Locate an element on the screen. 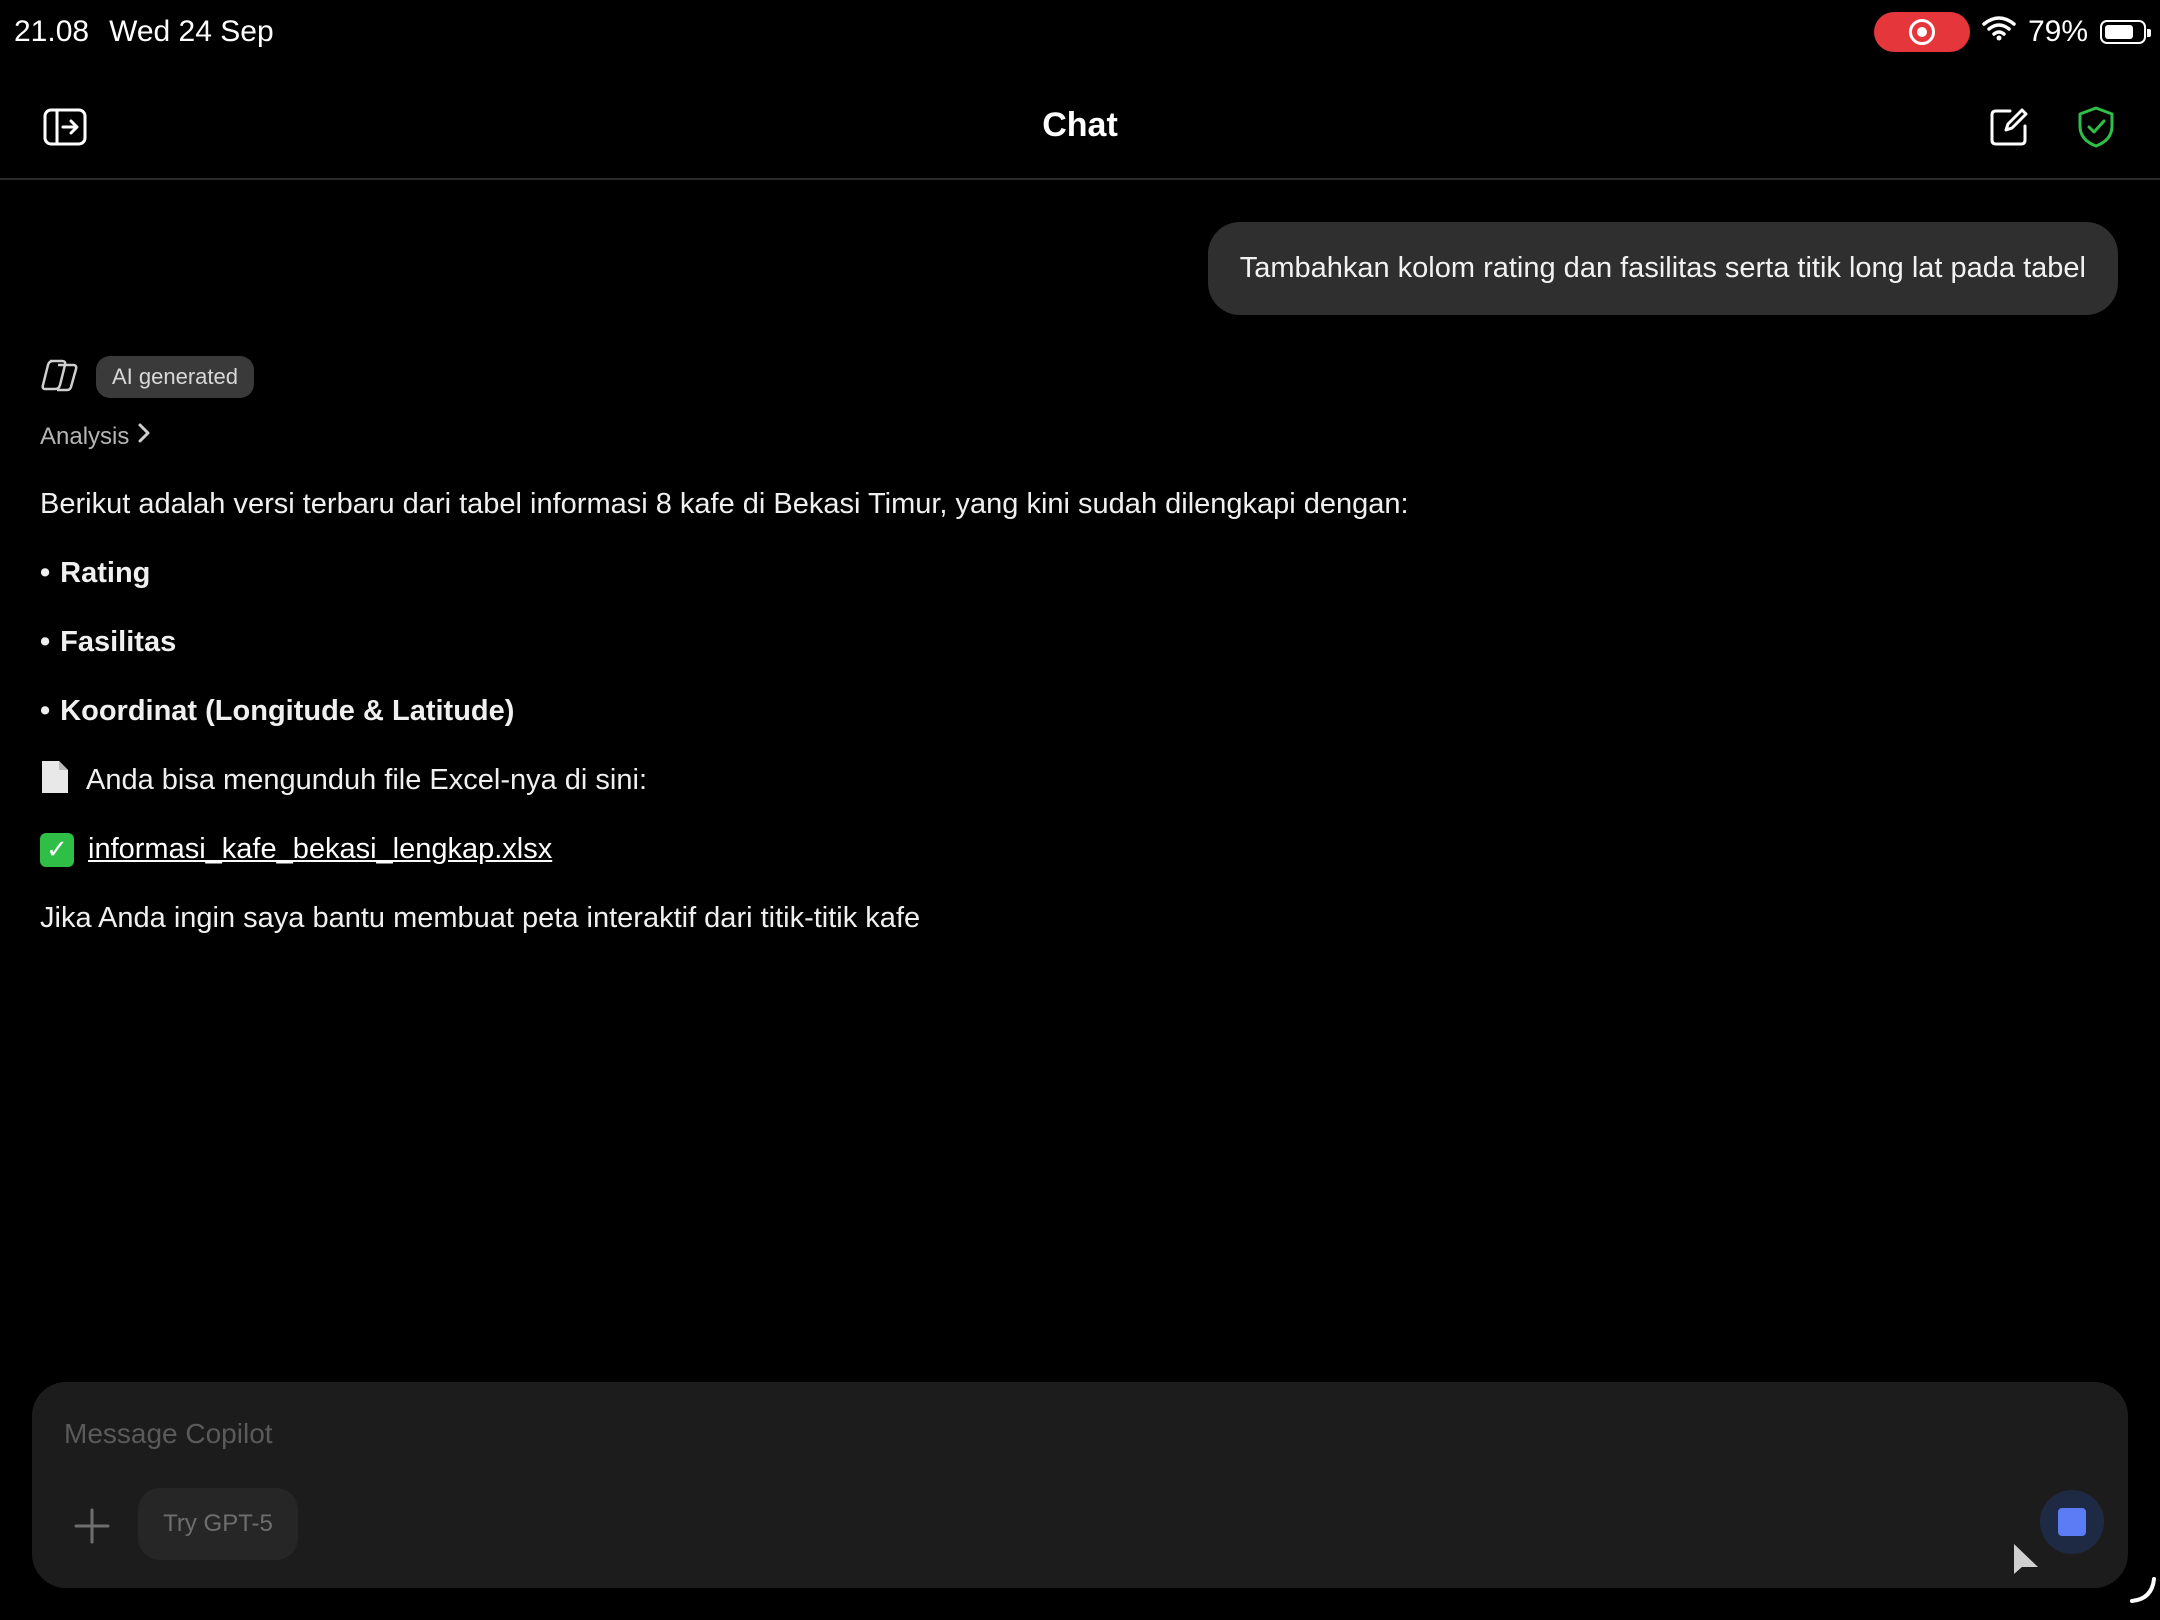  battery-icon is located at coordinates (2125, 32).